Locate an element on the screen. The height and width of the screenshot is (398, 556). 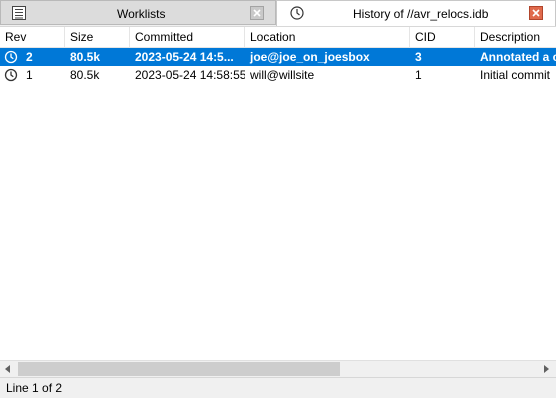
cell-committed: 2023-05-24 14:58:55 is located at coordinates (190, 75).